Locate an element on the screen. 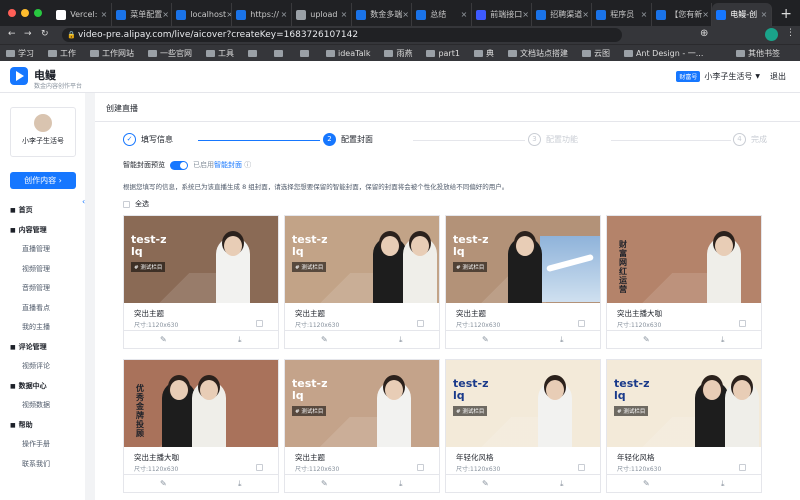  select-all-checkbox is located at coordinates (126, 204).